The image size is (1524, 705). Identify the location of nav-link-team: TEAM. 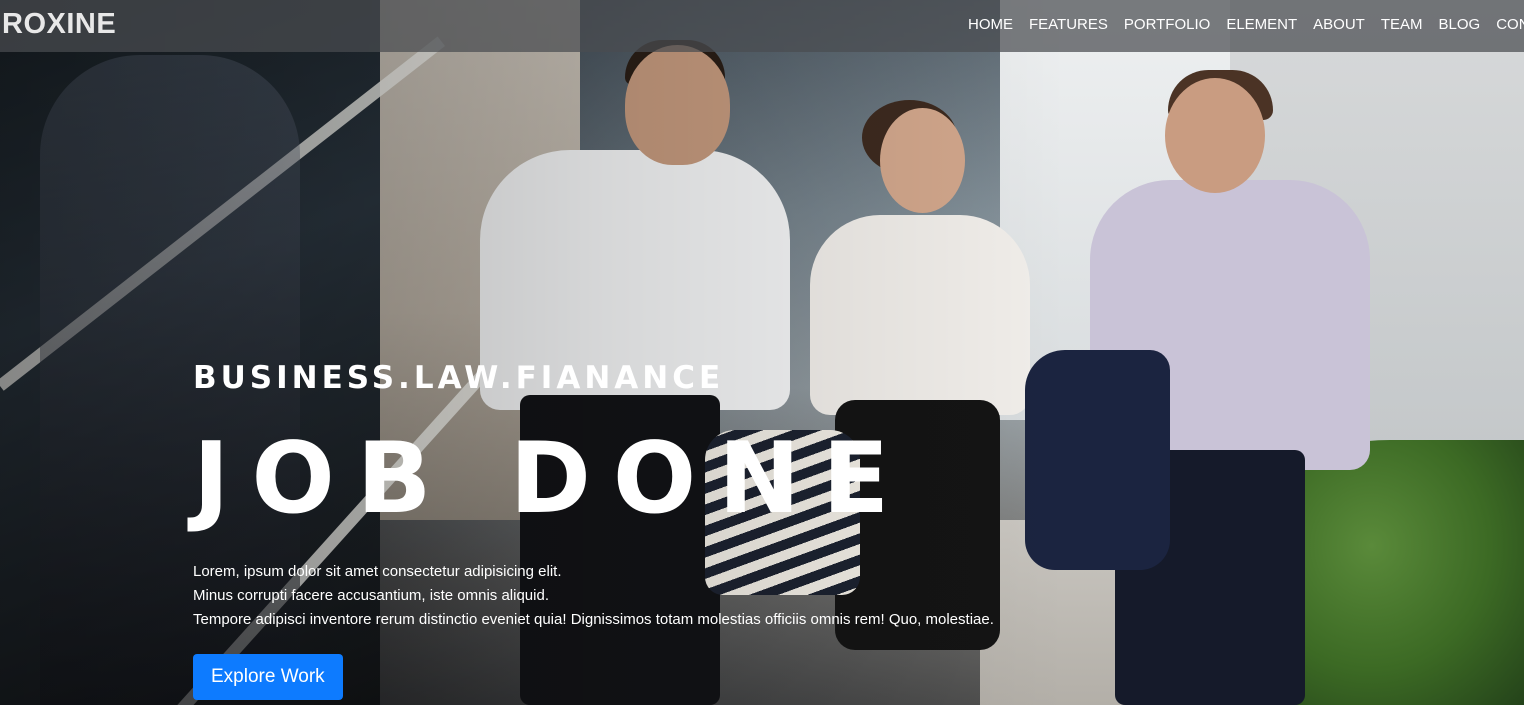
(1402, 24).